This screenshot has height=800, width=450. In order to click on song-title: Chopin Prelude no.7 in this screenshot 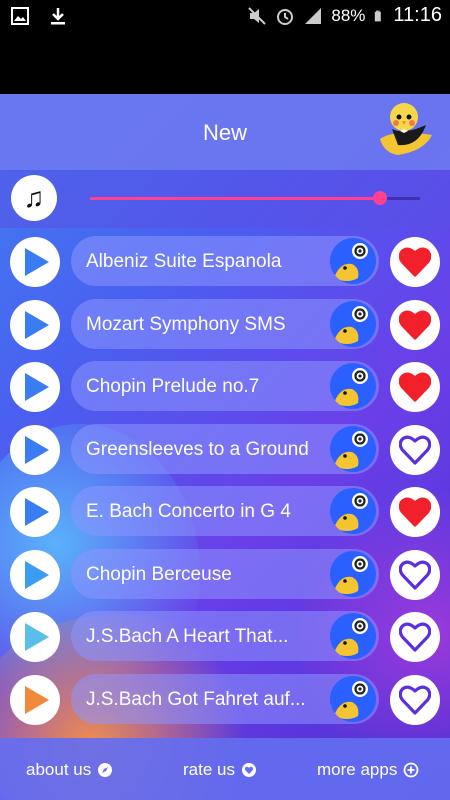, I will do `click(173, 386)`.